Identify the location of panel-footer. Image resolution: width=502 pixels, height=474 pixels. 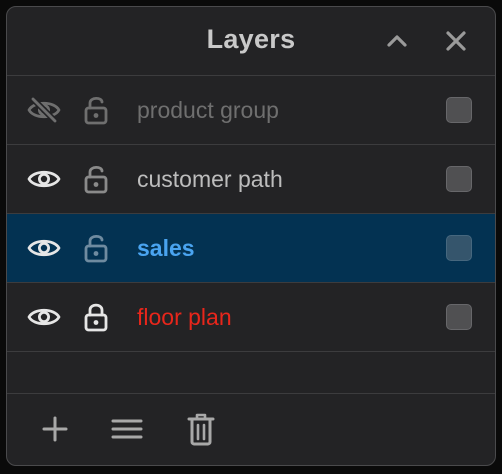
(251, 429).